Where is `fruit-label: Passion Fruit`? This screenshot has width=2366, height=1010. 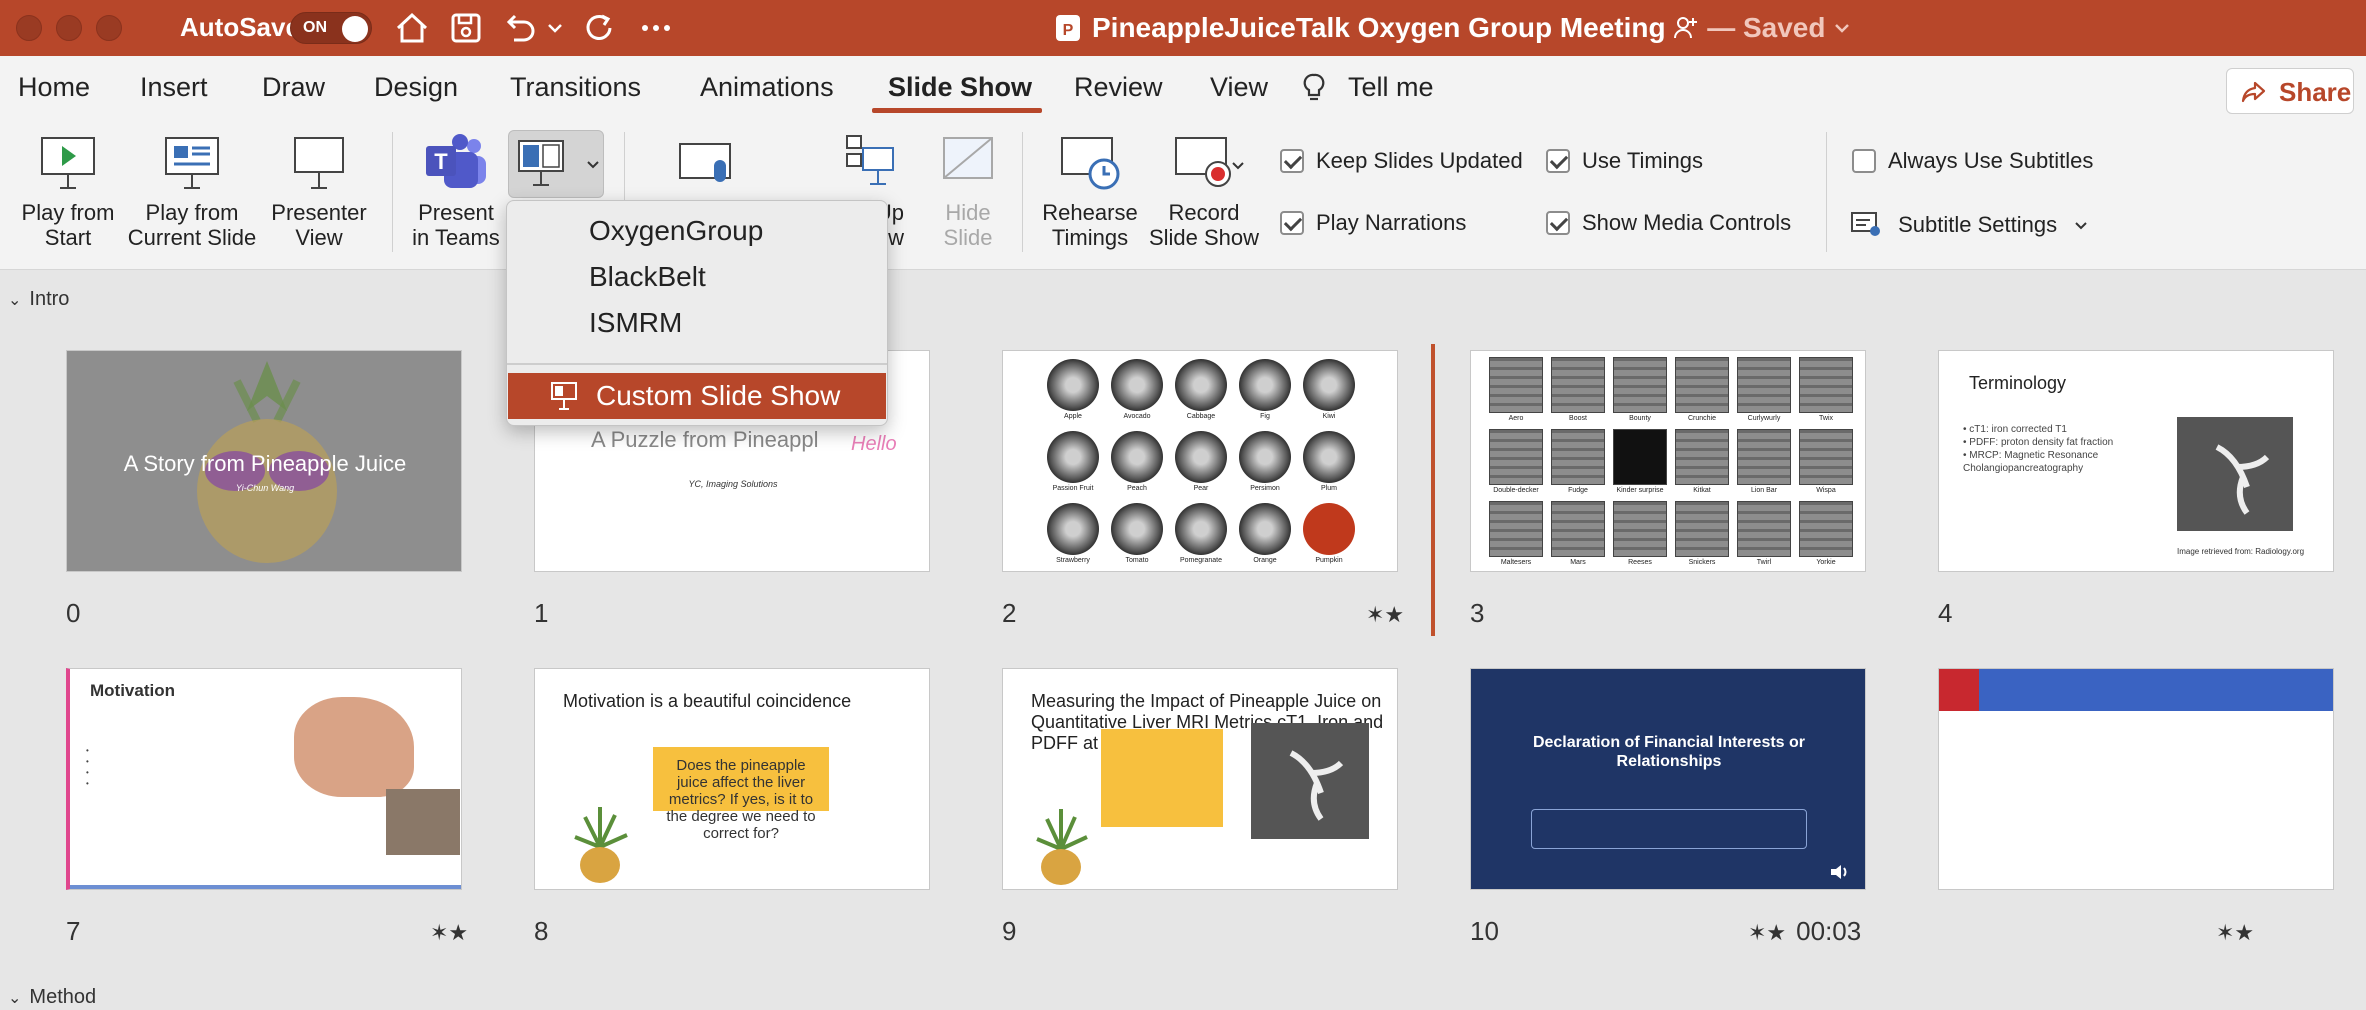
fruit-label: Passion Fruit is located at coordinates (1073, 488).